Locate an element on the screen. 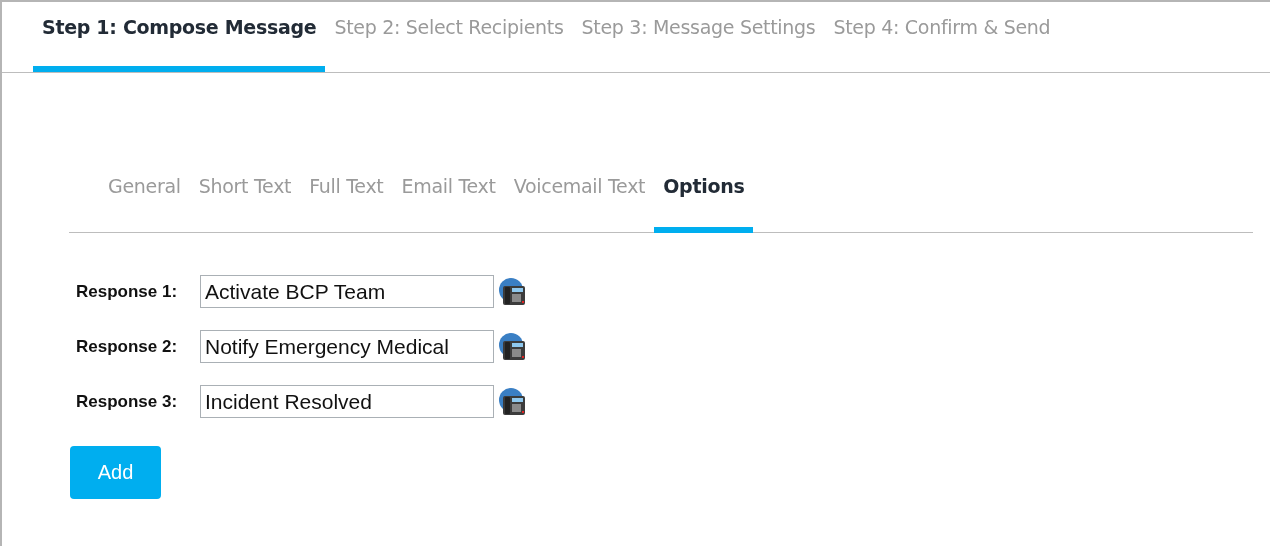 The height and width of the screenshot is (546, 1270). tab: Voicemail Text is located at coordinates (579, 197).